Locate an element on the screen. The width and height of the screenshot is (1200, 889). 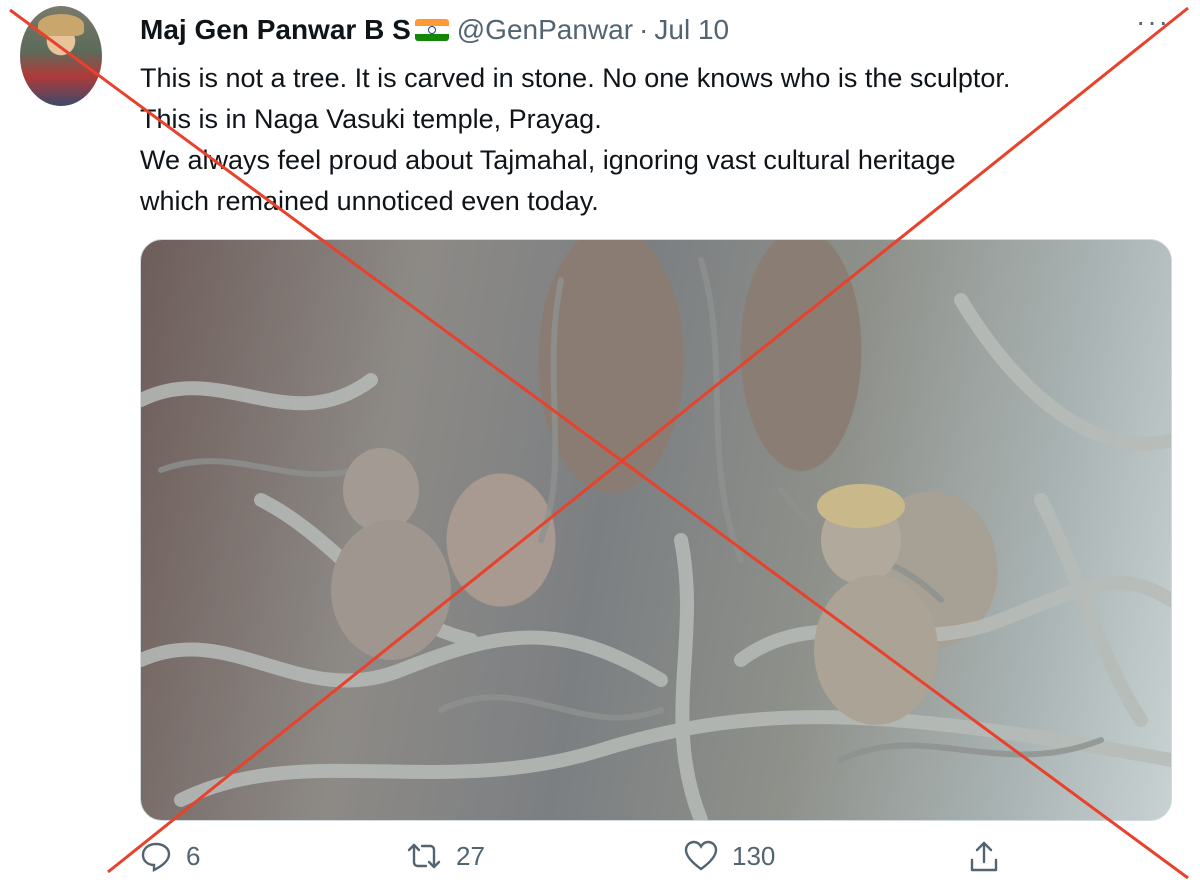
heart-icon is located at coordinates (701, 855).